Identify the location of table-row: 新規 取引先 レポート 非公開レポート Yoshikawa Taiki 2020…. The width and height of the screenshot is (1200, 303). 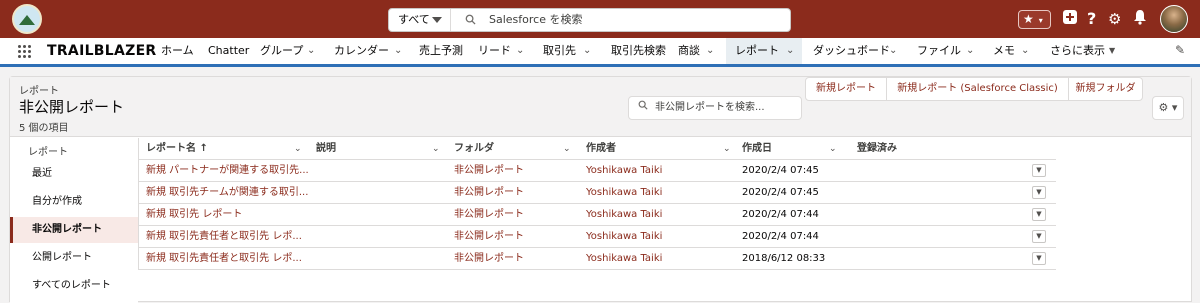
(597, 215).